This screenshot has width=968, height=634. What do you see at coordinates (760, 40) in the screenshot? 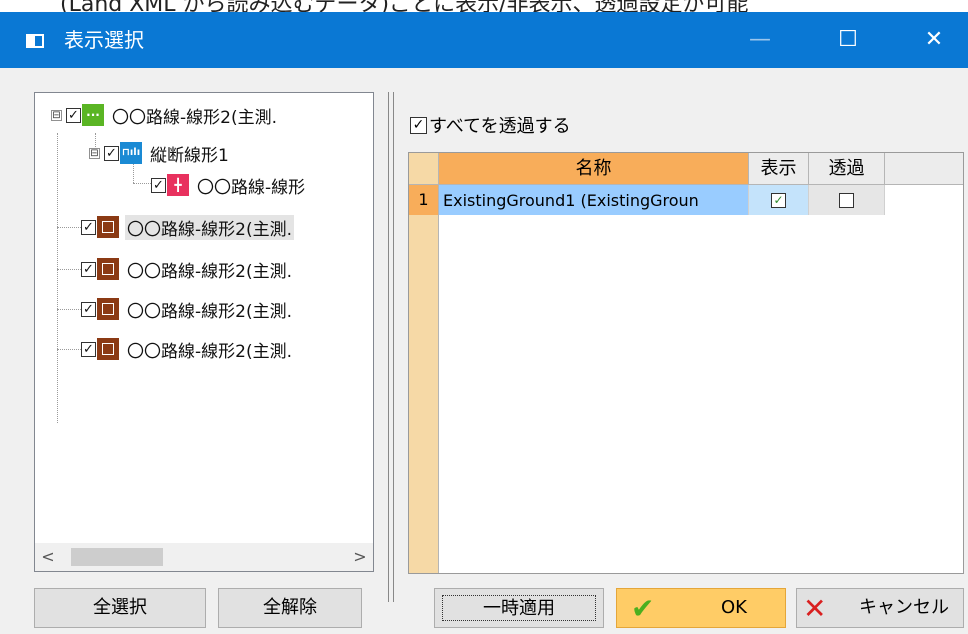
I see `minimize-button: —` at bounding box center [760, 40].